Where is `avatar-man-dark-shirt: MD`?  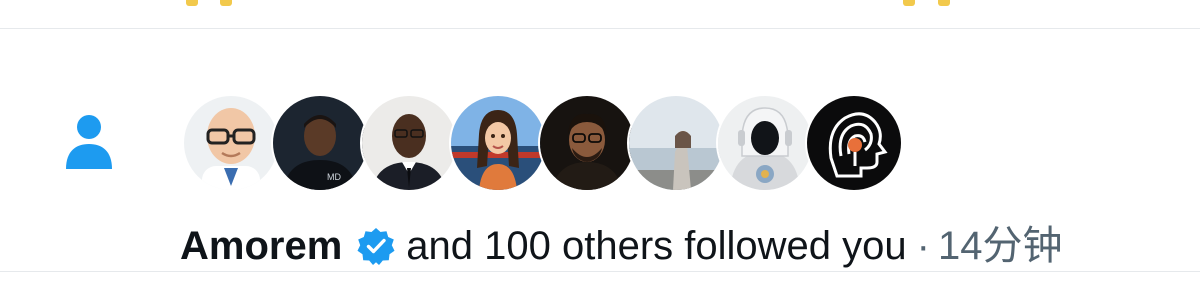 avatar-man-dark-shirt: MD is located at coordinates (320, 143).